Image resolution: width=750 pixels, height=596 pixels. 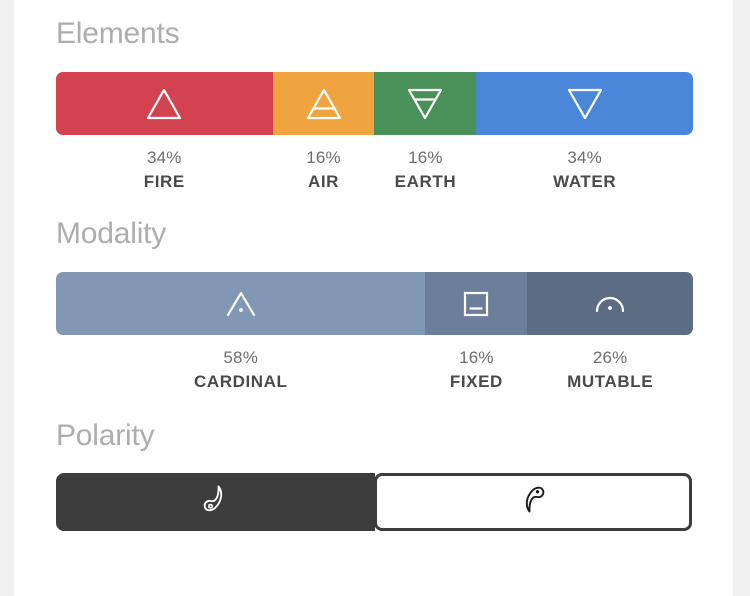 I want to click on elements-segment-fire, so click(x=164, y=103).